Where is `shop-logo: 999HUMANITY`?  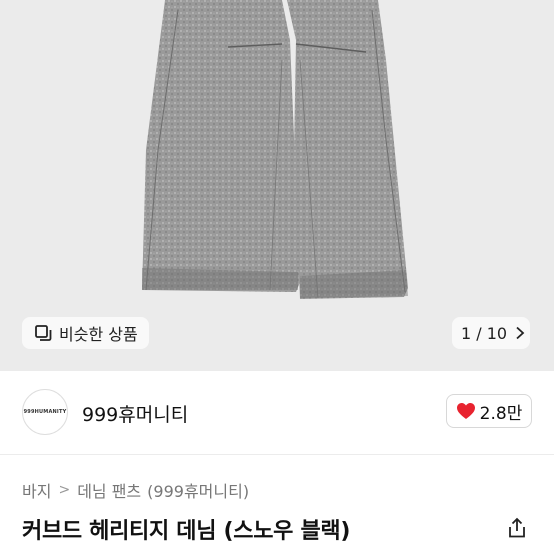
shop-logo: 999HUMANITY is located at coordinates (45, 412).